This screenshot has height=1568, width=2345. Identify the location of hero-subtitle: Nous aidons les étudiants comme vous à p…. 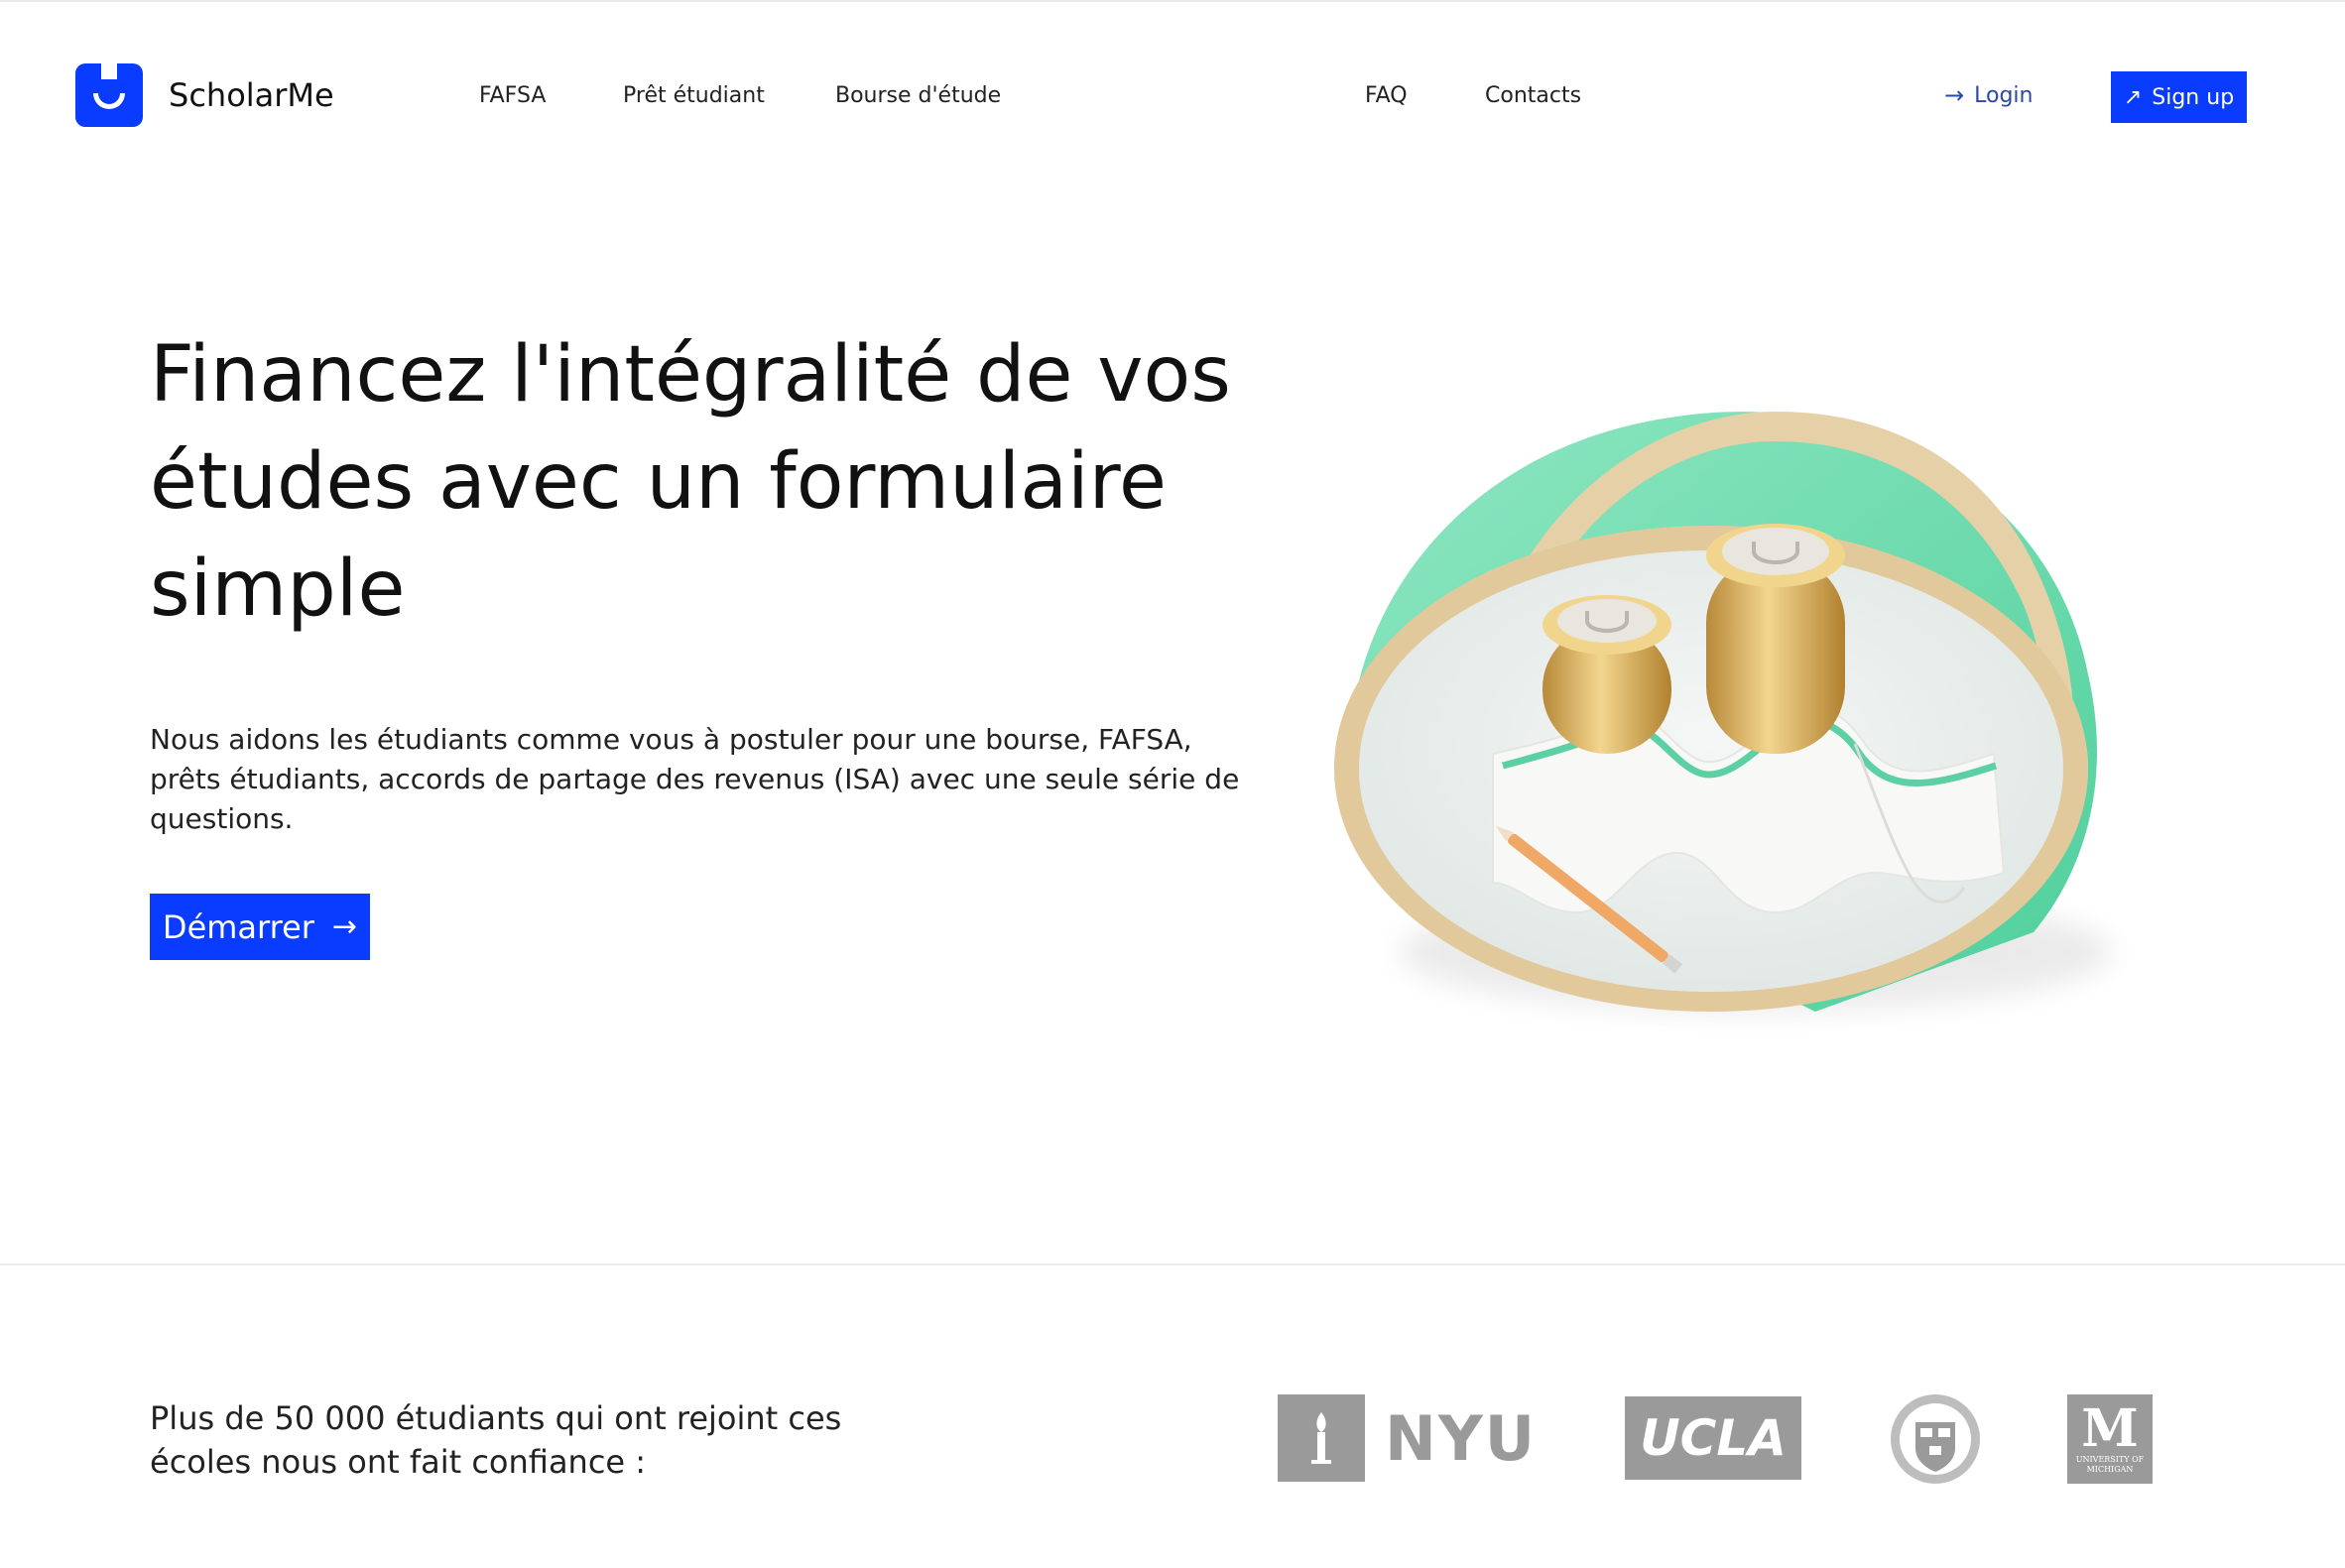
(695, 779).